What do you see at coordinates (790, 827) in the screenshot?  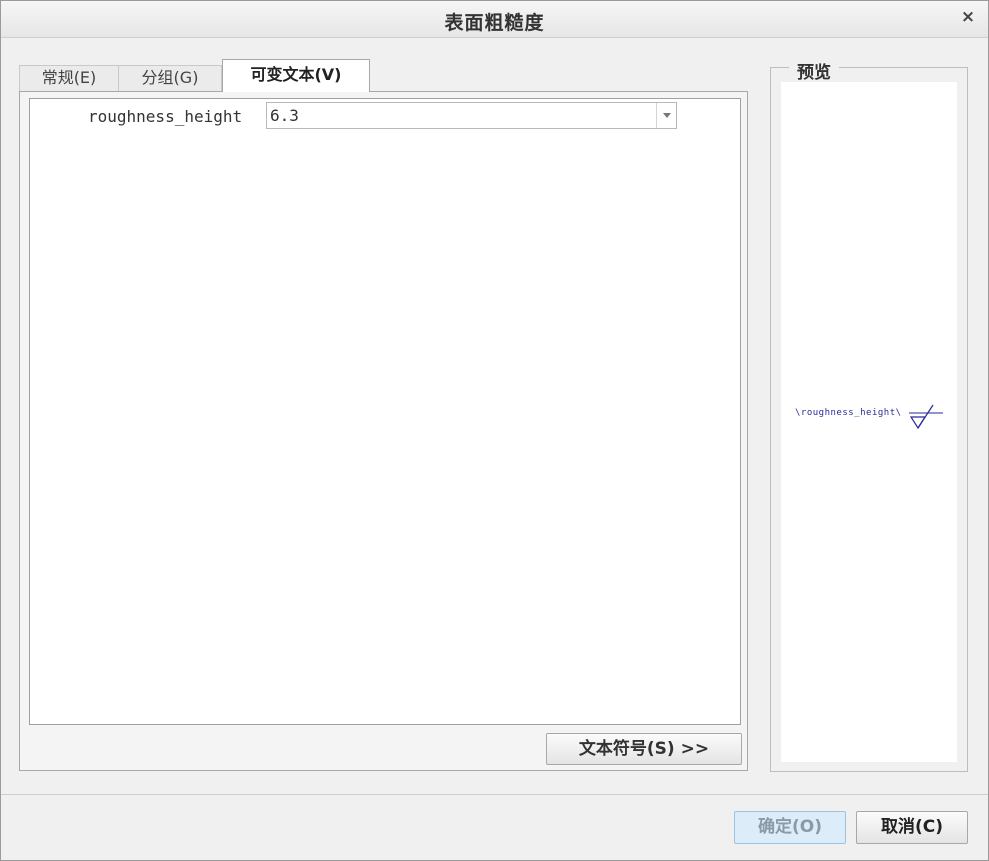 I see `ok-button: 确定(O)` at bounding box center [790, 827].